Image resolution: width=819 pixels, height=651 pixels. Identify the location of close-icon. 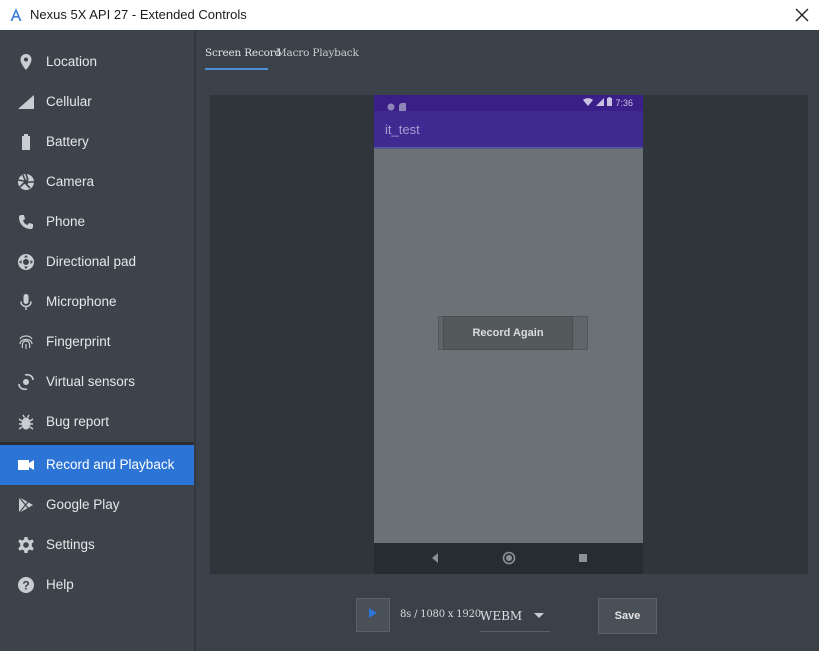
(802, 15).